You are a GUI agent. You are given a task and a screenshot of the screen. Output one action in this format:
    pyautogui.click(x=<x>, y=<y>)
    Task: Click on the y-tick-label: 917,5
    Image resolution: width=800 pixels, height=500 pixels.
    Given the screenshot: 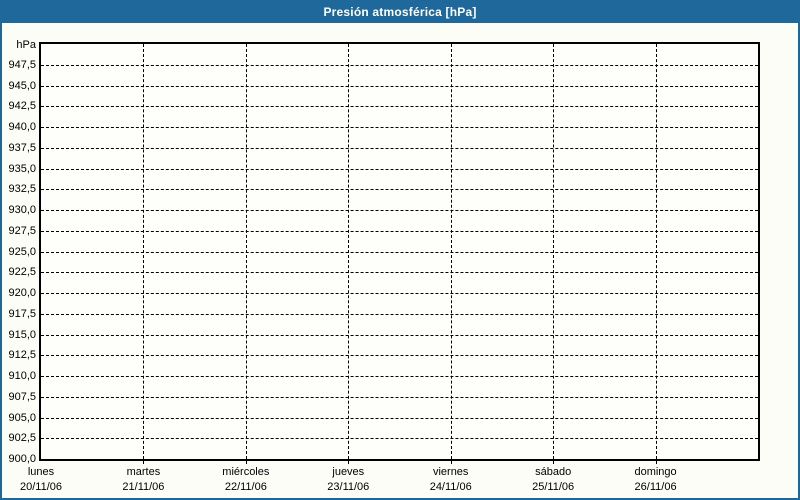 What is the action you would take?
    pyautogui.click(x=22, y=313)
    